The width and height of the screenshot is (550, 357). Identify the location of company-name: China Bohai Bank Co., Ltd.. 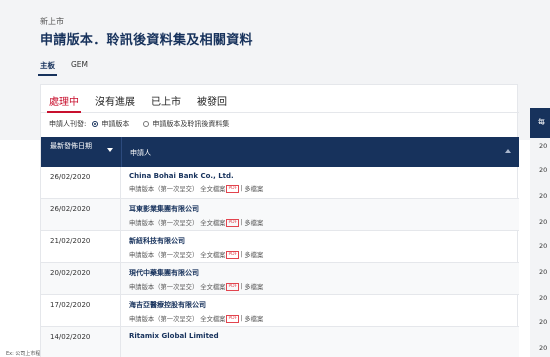
(181, 176).